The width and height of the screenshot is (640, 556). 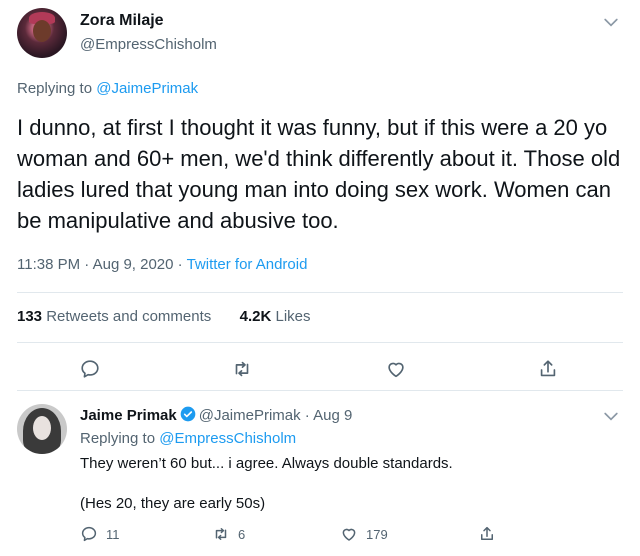 I want to click on replying-to-link: @JaimePrimak, so click(x=147, y=88).